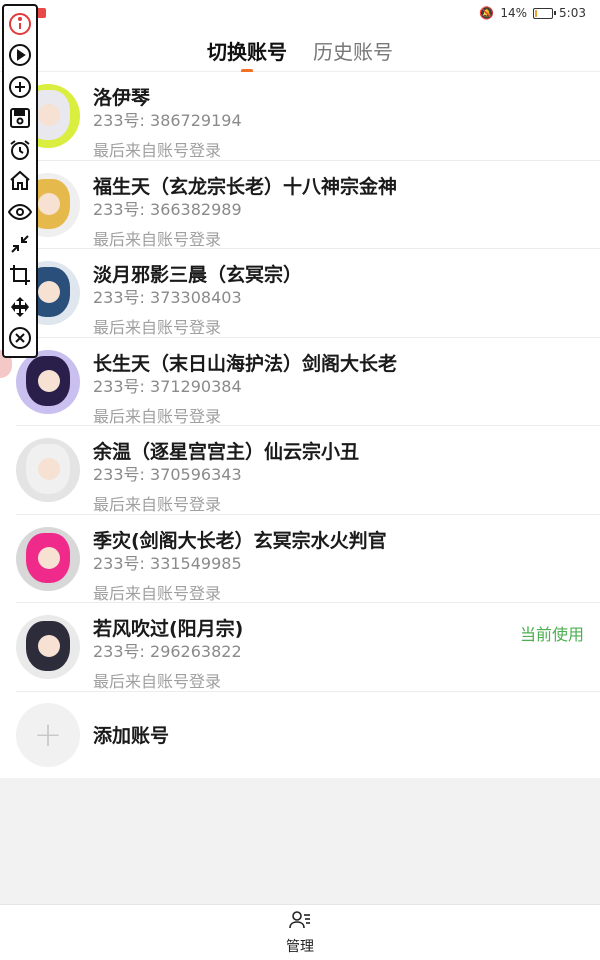  Describe the element at coordinates (20, 338) in the screenshot. I see `close-circle-icon` at that location.